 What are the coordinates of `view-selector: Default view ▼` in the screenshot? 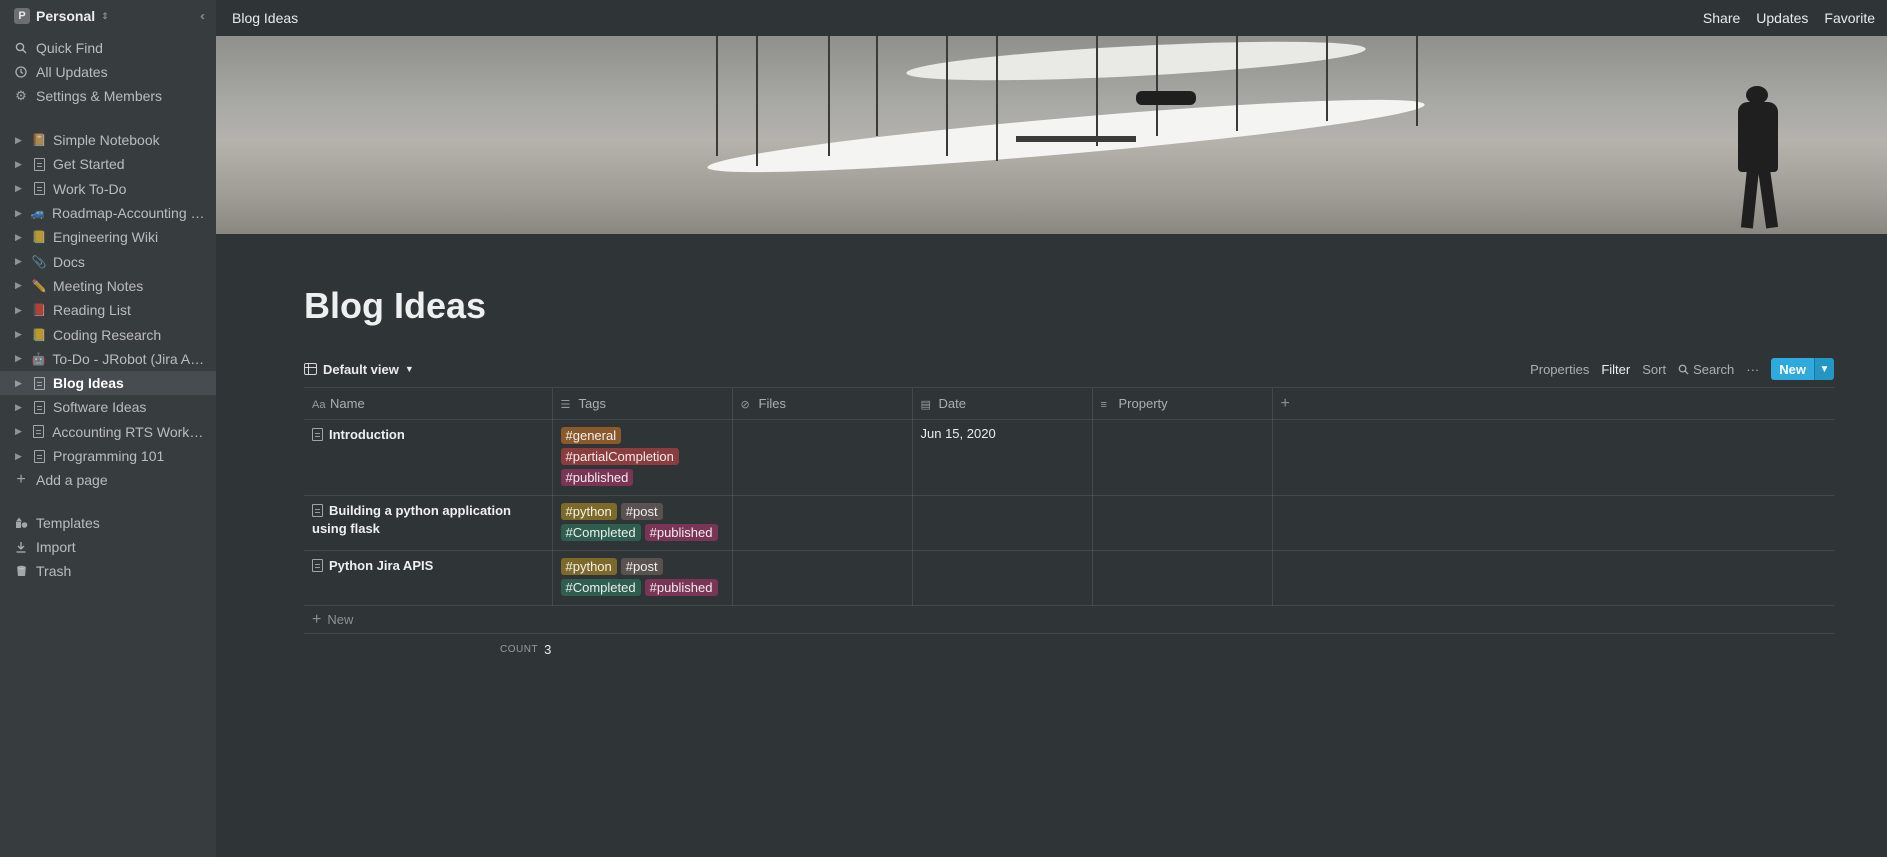 It's located at (359, 369).